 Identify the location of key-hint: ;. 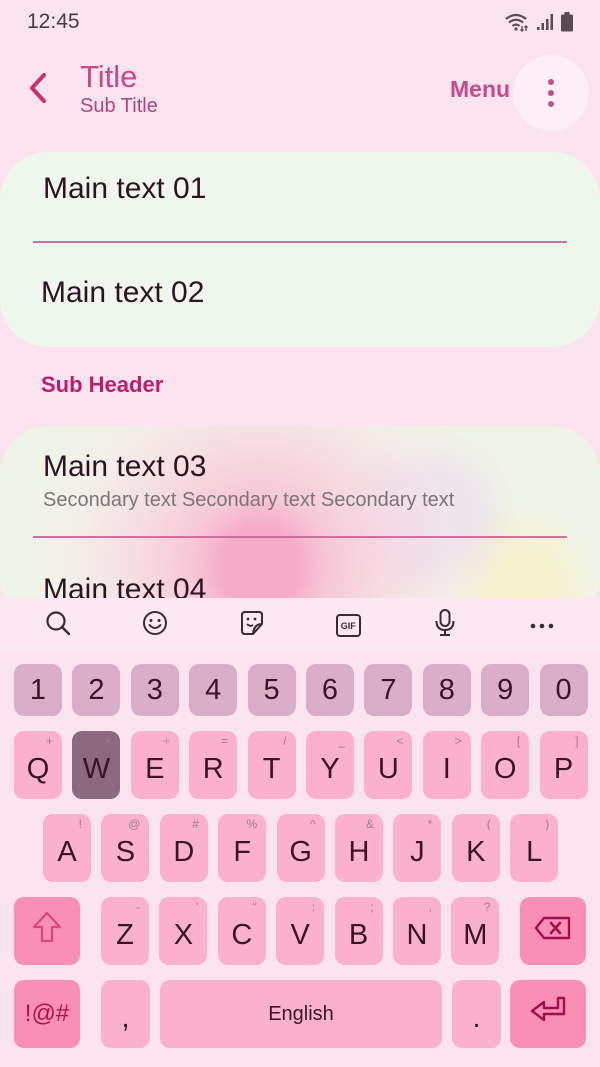
(372, 907).